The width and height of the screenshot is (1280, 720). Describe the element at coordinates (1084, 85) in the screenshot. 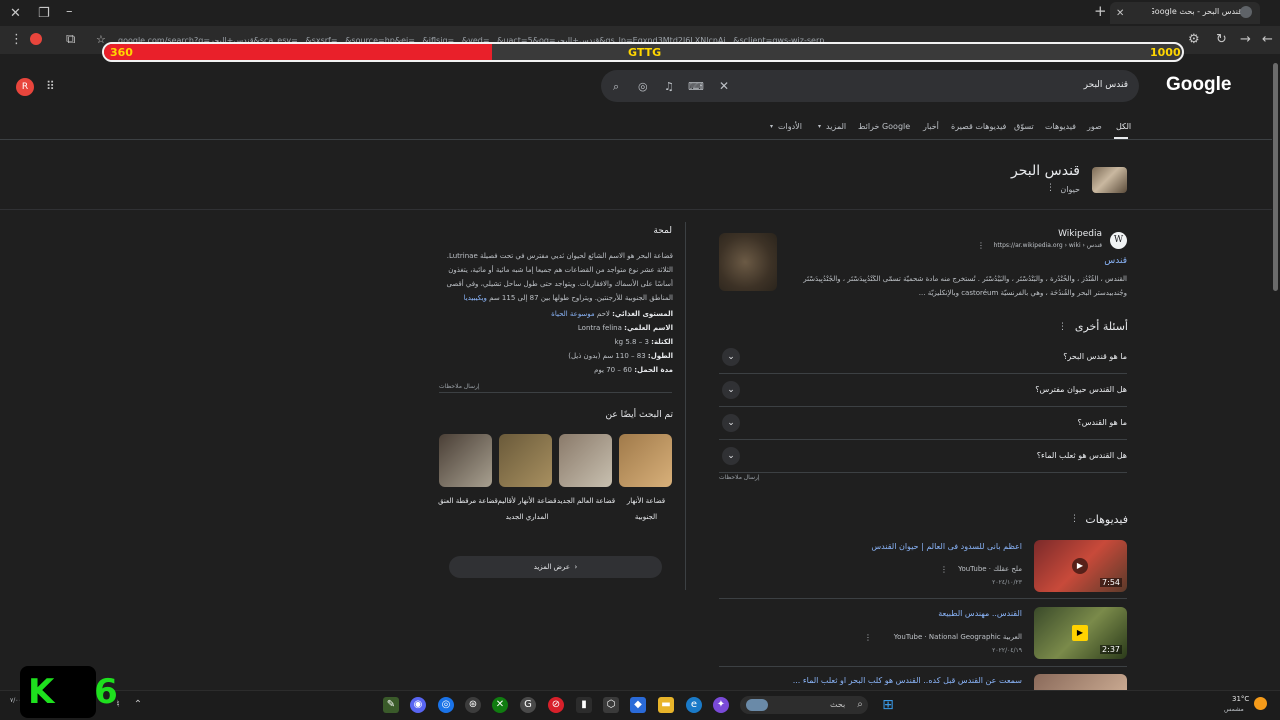

I see `search-input: قندس البحر` at that location.